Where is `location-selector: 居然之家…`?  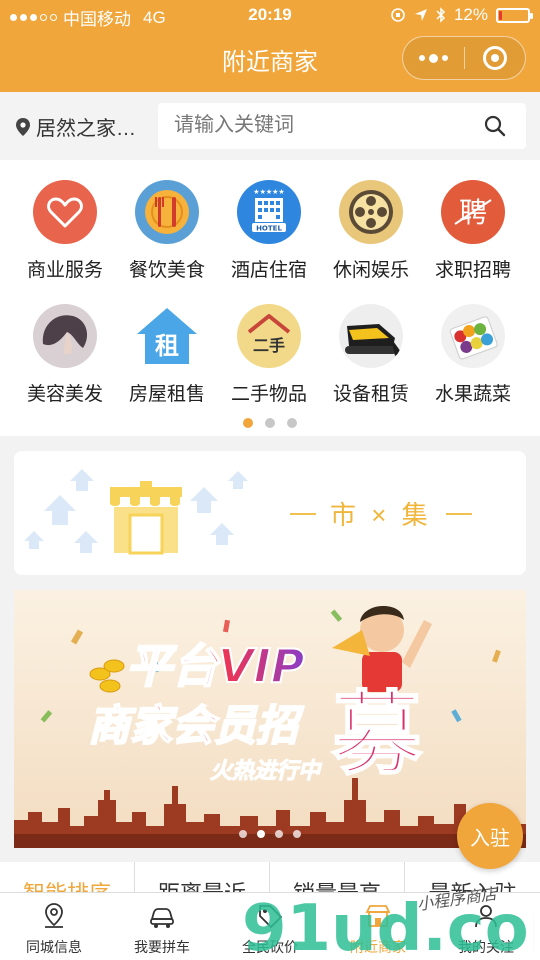
location-selector: 居然之家… is located at coordinates (76, 126).